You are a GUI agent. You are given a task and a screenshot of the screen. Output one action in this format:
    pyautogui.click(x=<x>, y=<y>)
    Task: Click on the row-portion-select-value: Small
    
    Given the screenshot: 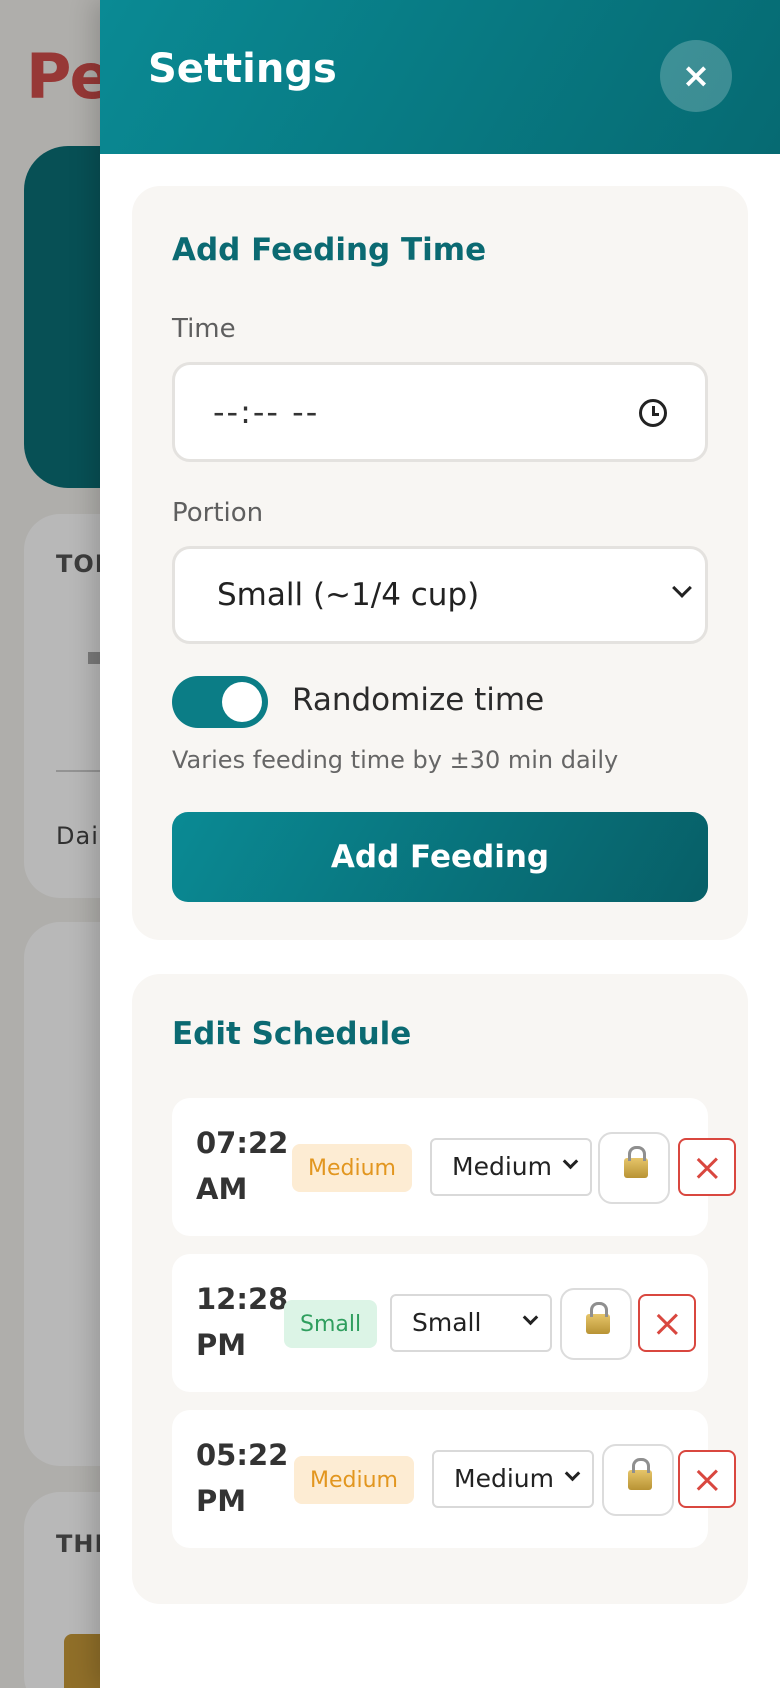 What is the action you would take?
    pyautogui.click(x=447, y=1322)
    